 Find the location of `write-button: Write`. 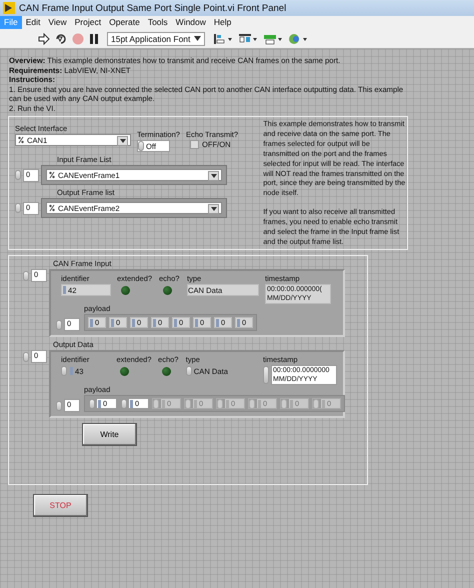

write-button: Write is located at coordinates (109, 434).